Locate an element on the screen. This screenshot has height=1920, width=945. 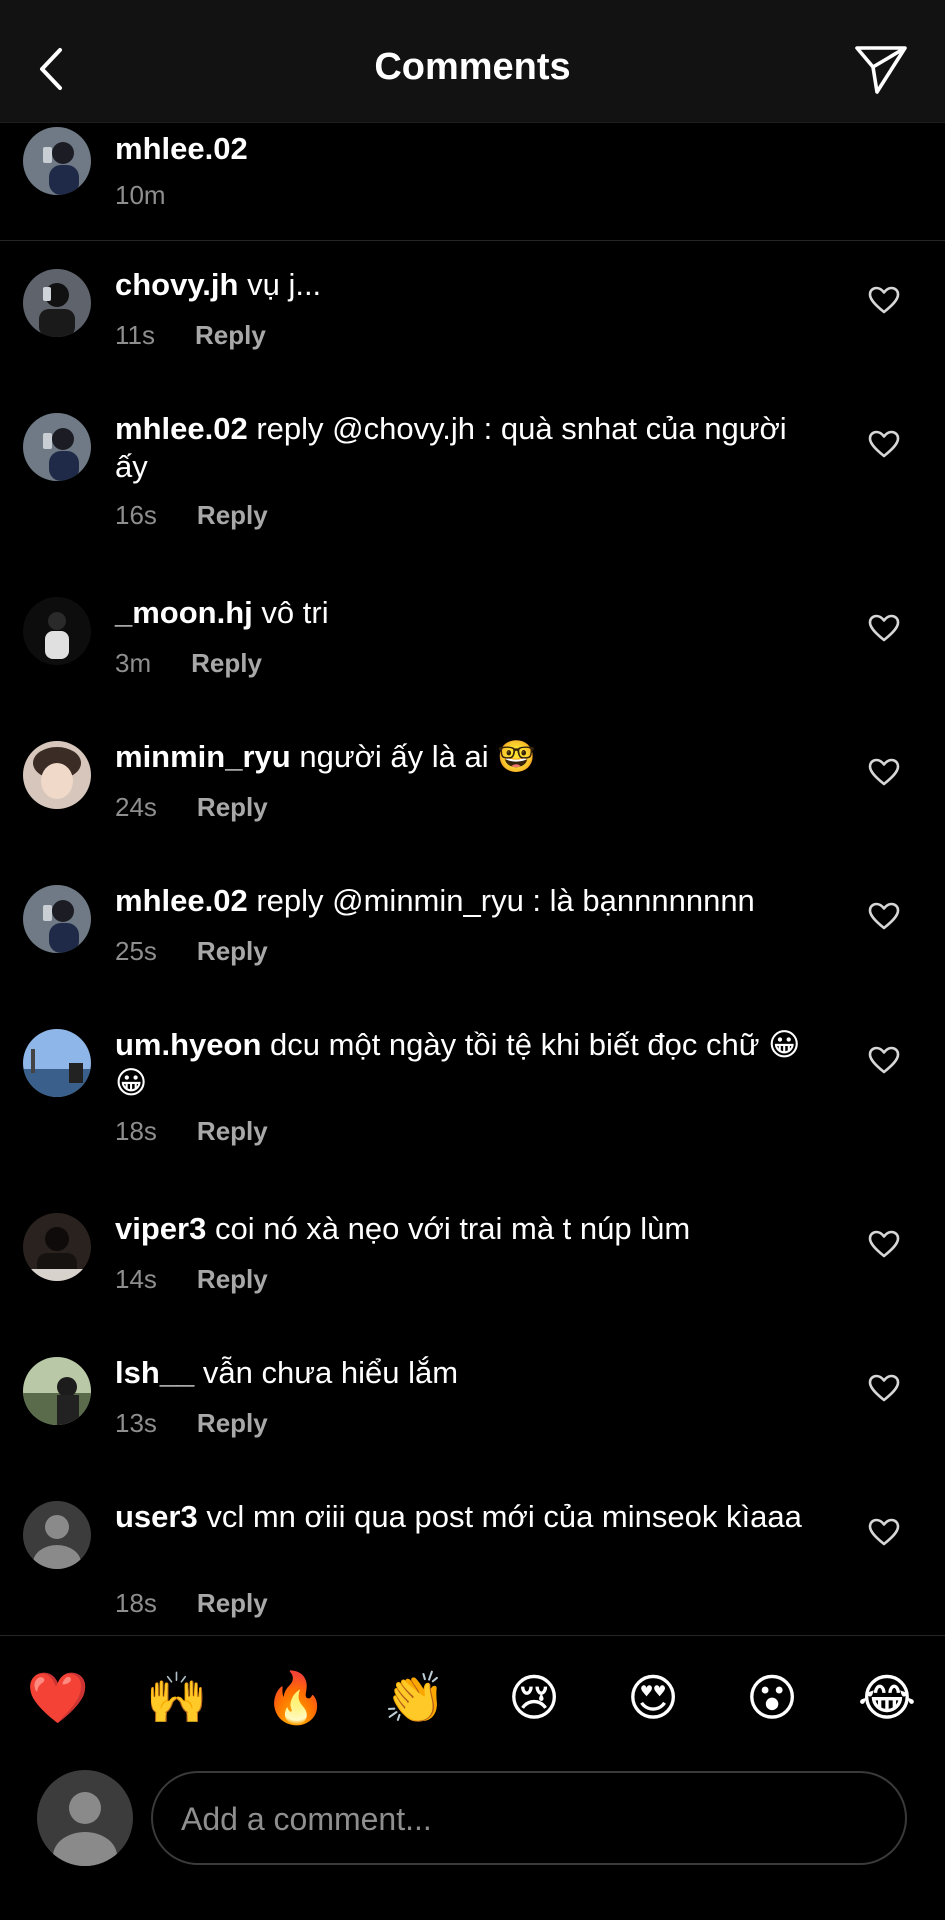
comment-meta: 25s Reply is located at coordinates (191, 951).